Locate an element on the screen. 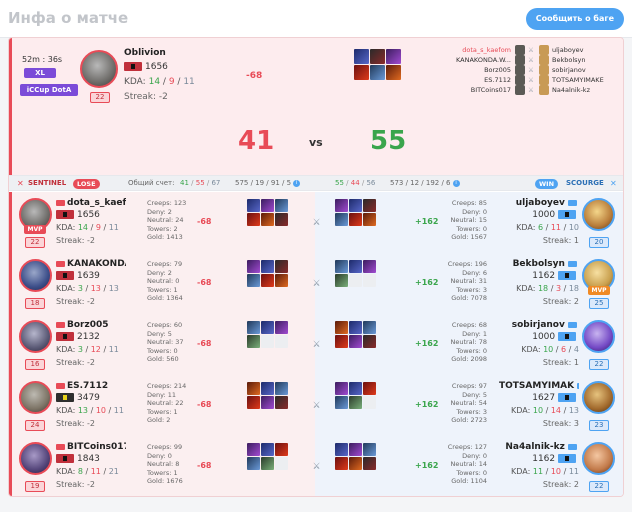  player-name: Oblivion is located at coordinates (145, 53).